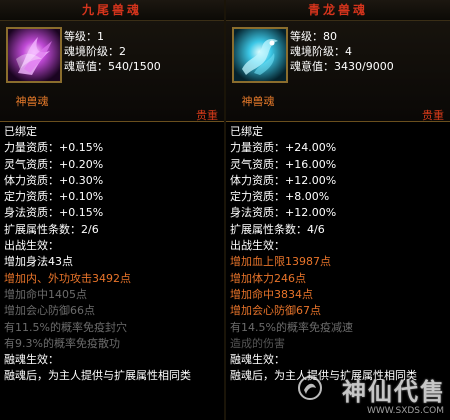 The width and height of the screenshot is (450, 420). What do you see at coordinates (310, 388) in the screenshot?
I see `watermark-emblem-icon` at bounding box center [310, 388].